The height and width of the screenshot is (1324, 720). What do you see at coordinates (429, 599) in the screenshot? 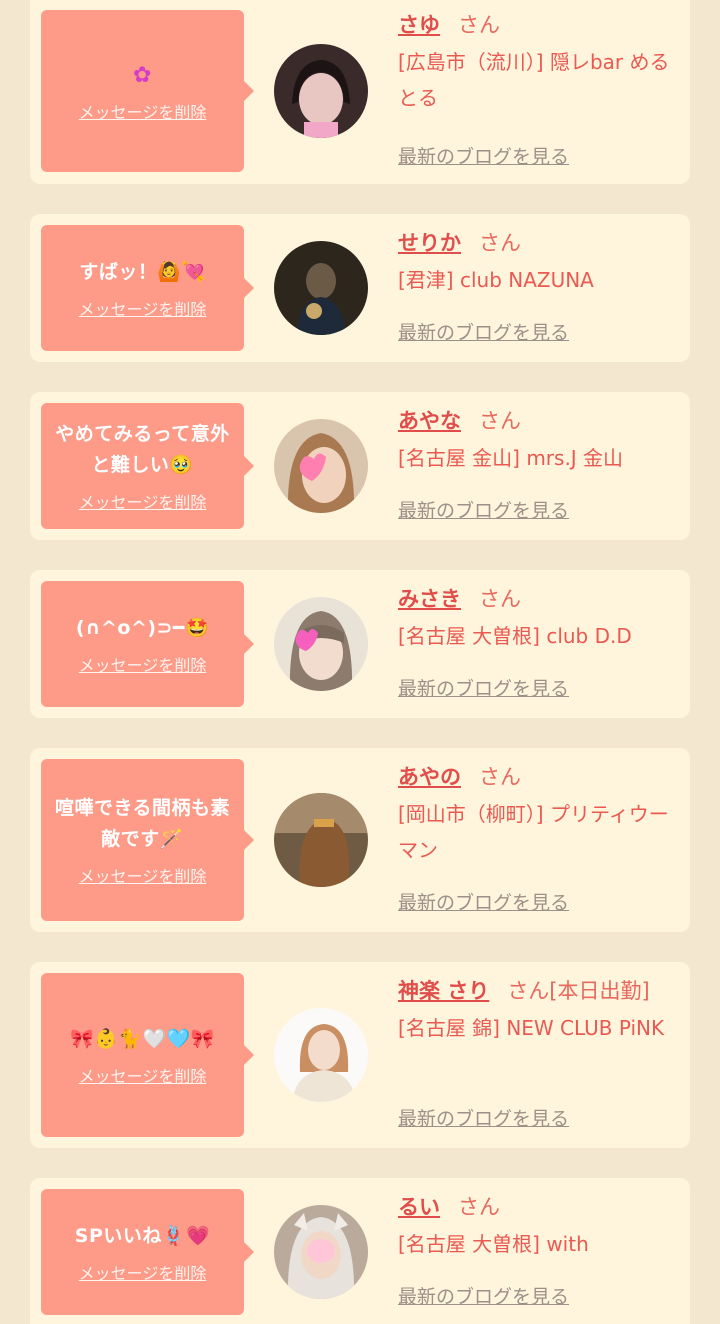
I see `user-name-link: みさき` at bounding box center [429, 599].